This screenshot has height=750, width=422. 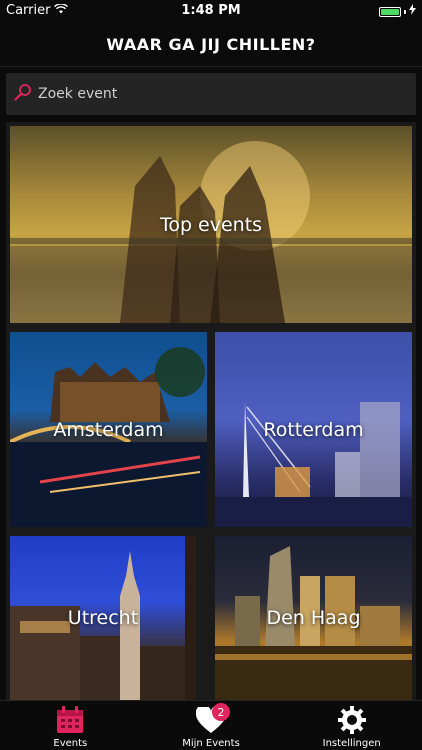 What do you see at coordinates (352, 720) in the screenshot?
I see `gear-icon` at bounding box center [352, 720].